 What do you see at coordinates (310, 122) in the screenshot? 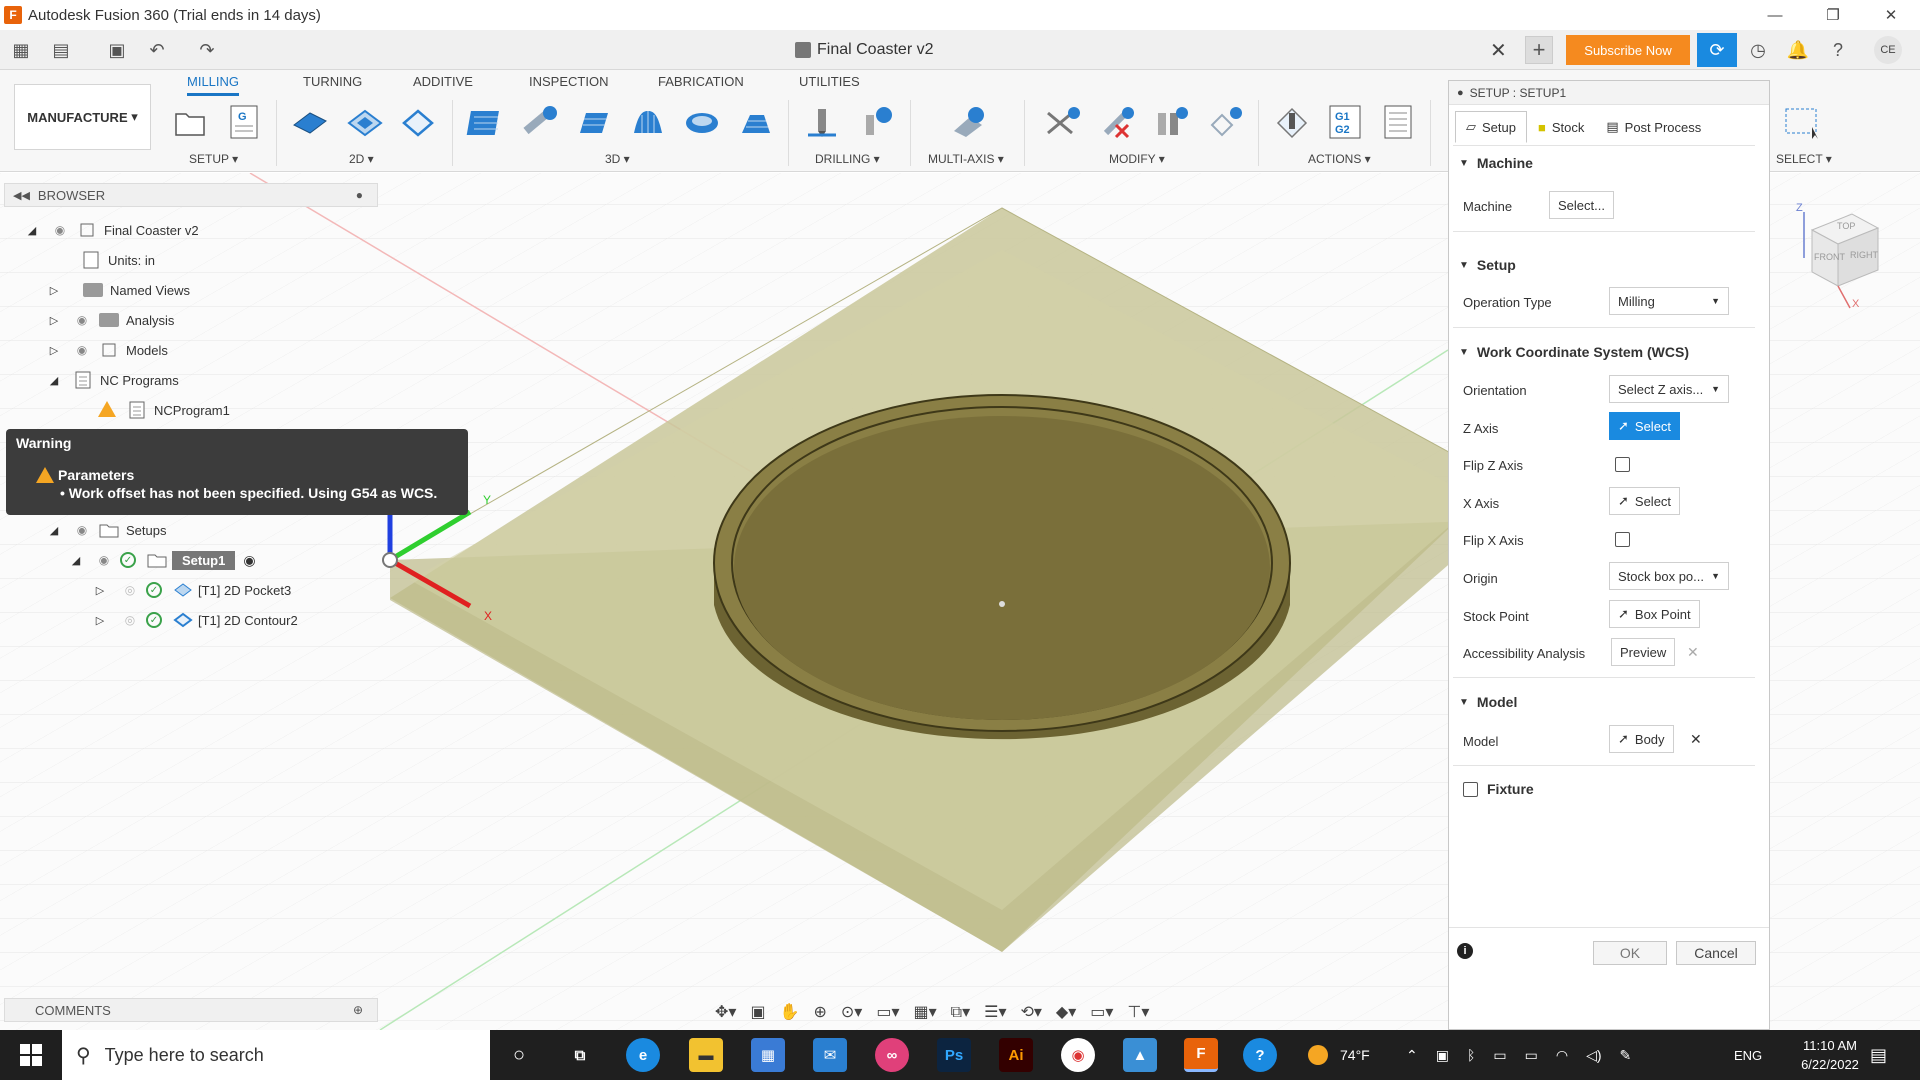
I see `2d-adaptive-icon` at bounding box center [310, 122].